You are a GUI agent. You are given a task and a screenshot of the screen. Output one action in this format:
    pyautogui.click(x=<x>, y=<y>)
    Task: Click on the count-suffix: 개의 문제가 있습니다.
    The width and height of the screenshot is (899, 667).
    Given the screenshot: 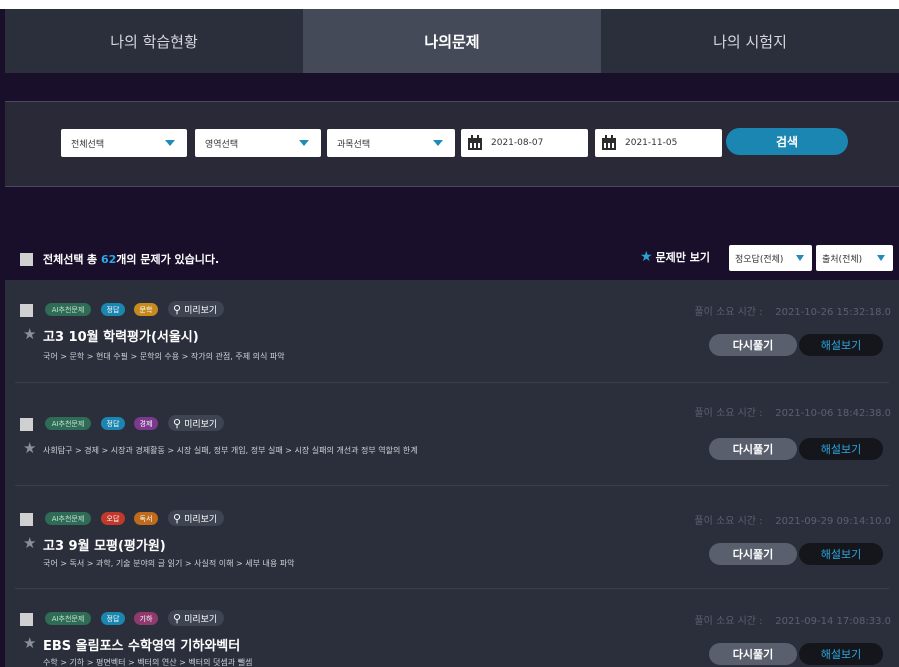 What is the action you would take?
    pyautogui.click(x=168, y=259)
    